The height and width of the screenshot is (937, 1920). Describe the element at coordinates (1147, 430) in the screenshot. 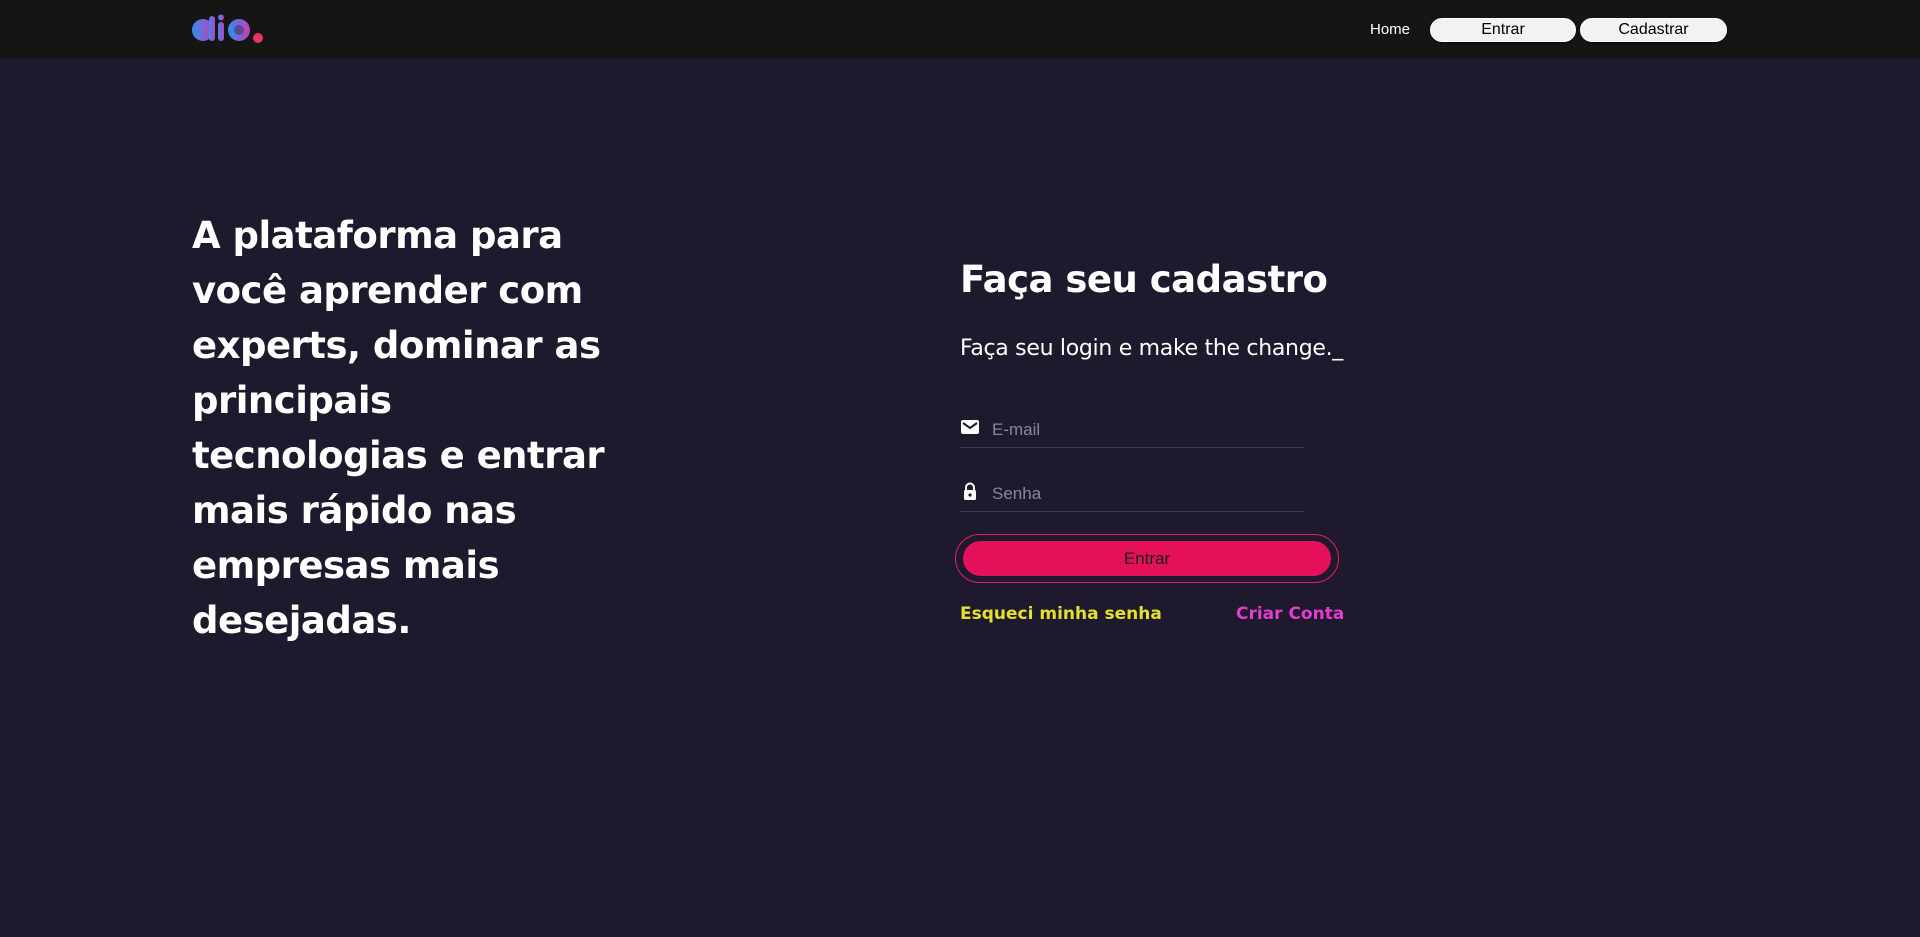

I see `email-input` at that location.